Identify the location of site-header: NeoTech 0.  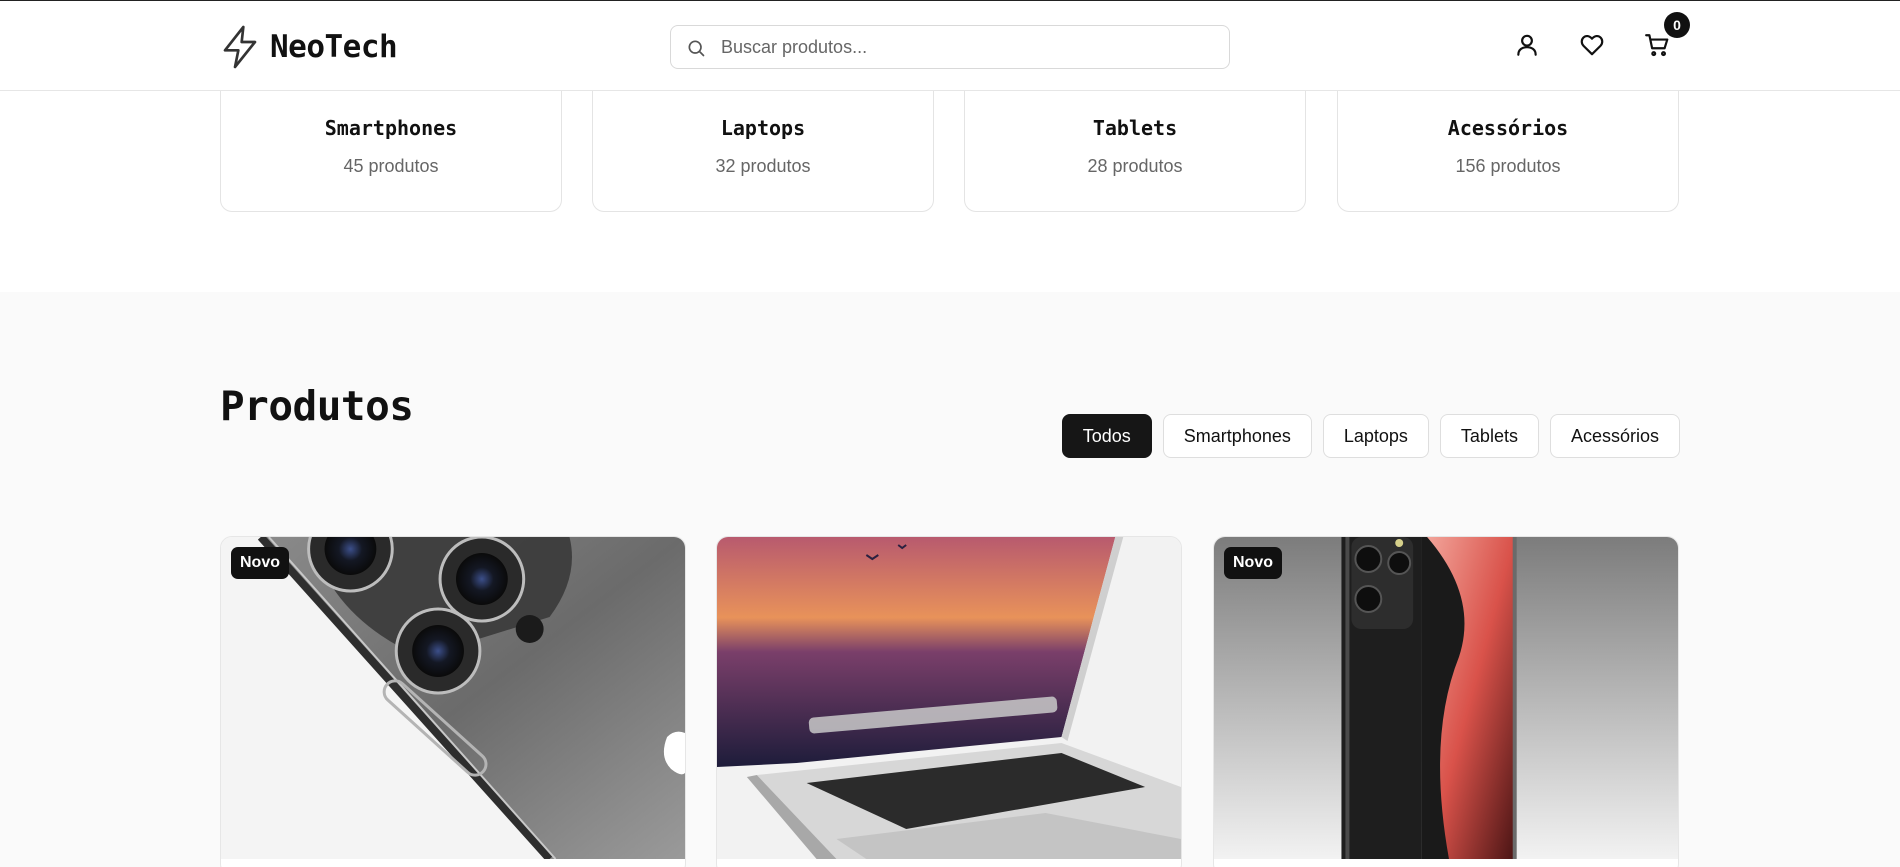
(950, 46).